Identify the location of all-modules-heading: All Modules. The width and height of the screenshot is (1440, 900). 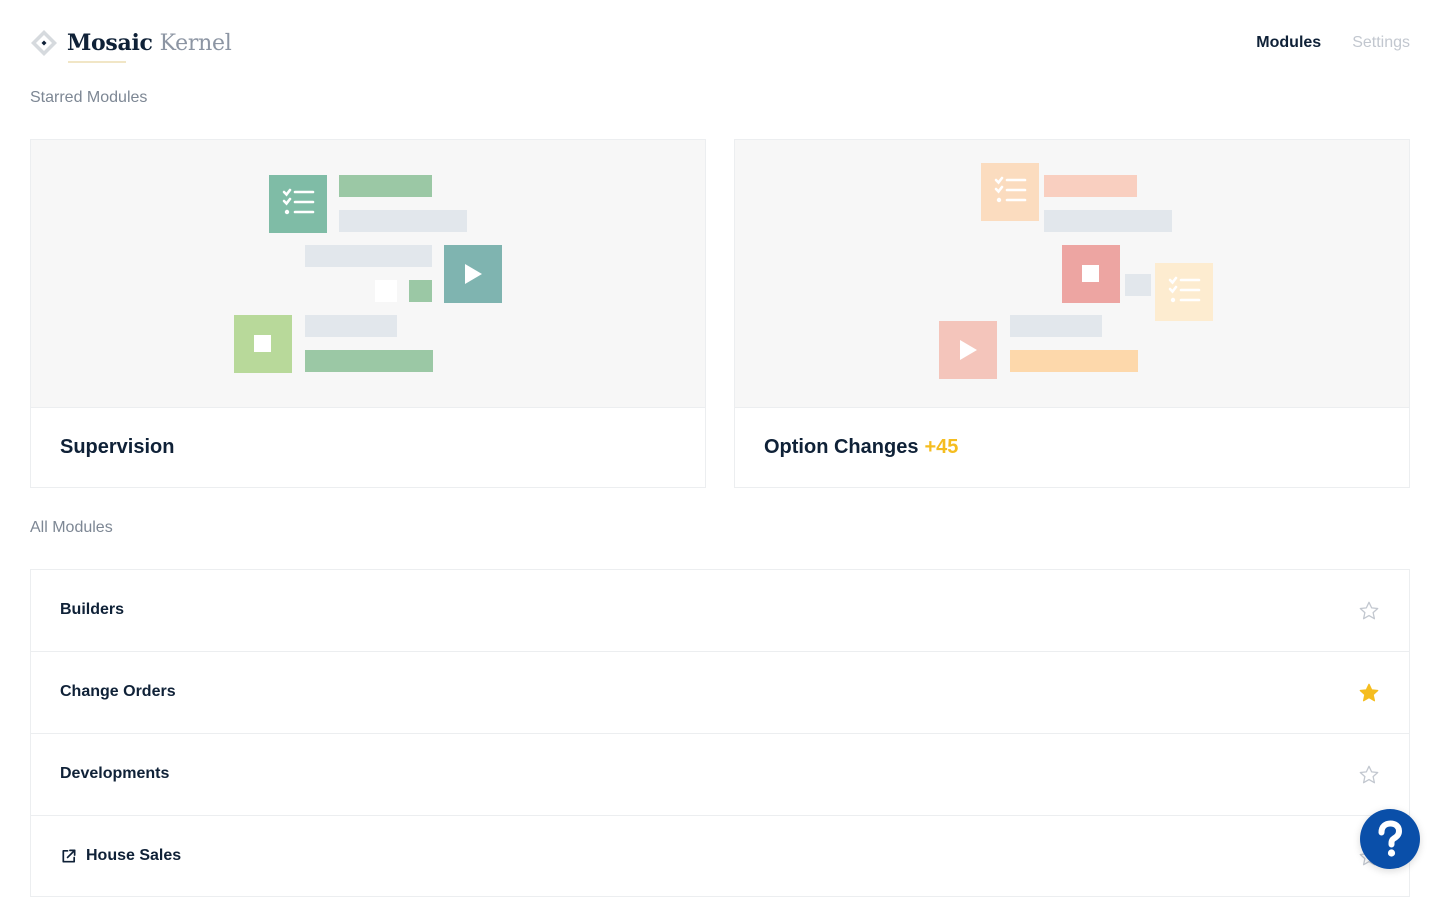
(71, 527).